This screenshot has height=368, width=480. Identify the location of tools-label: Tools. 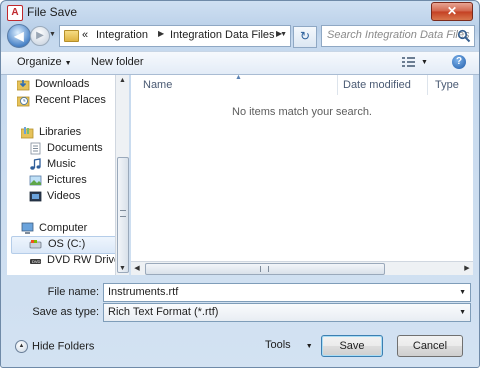
(278, 345).